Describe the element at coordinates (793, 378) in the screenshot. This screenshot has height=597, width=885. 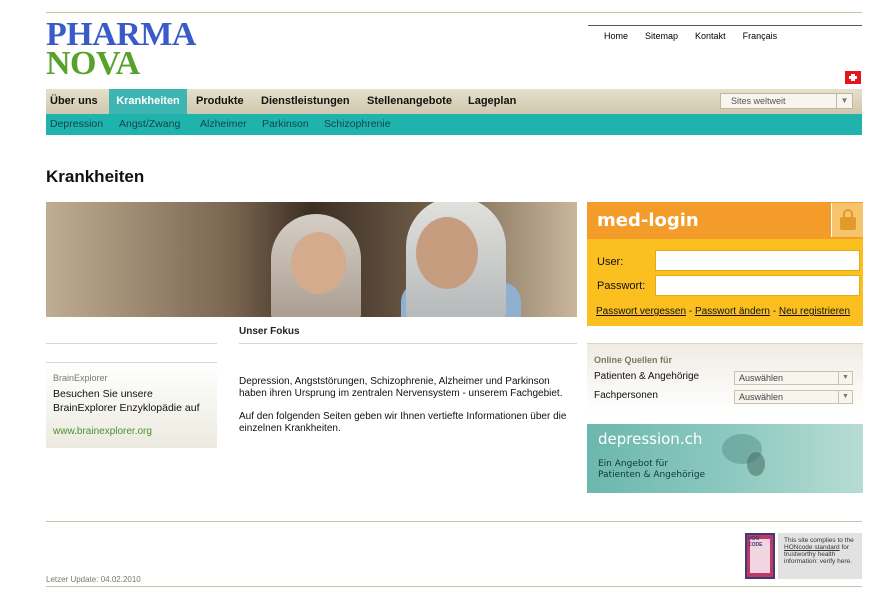
I see `quellen-select-patienten: Auswählen ▼` at that location.